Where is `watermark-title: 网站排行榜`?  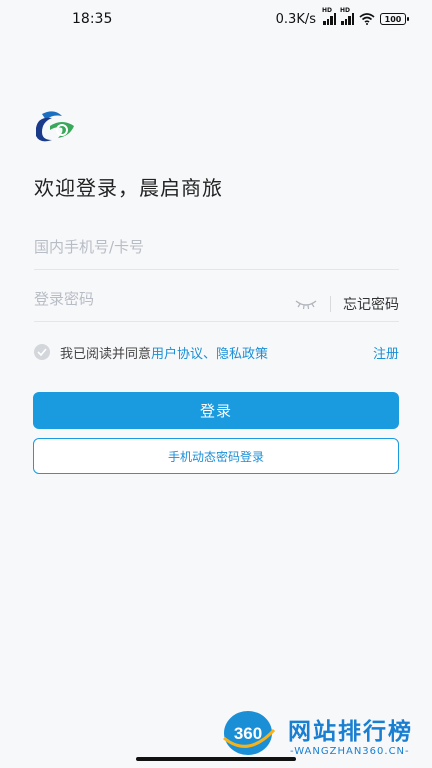 watermark-title: 网站排行榜 is located at coordinates (350, 732).